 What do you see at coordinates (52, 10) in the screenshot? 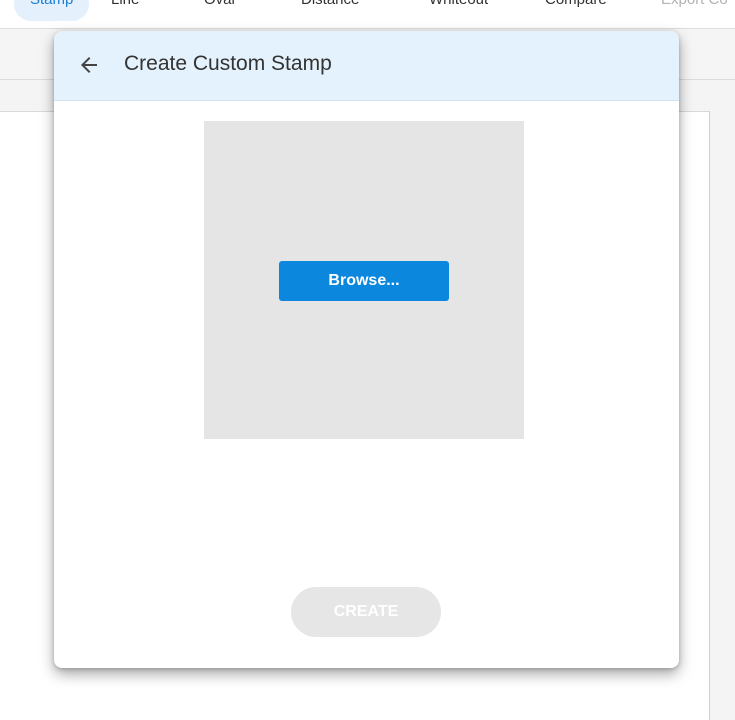
I see `tab-stamp: Stamp` at bounding box center [52, 10].